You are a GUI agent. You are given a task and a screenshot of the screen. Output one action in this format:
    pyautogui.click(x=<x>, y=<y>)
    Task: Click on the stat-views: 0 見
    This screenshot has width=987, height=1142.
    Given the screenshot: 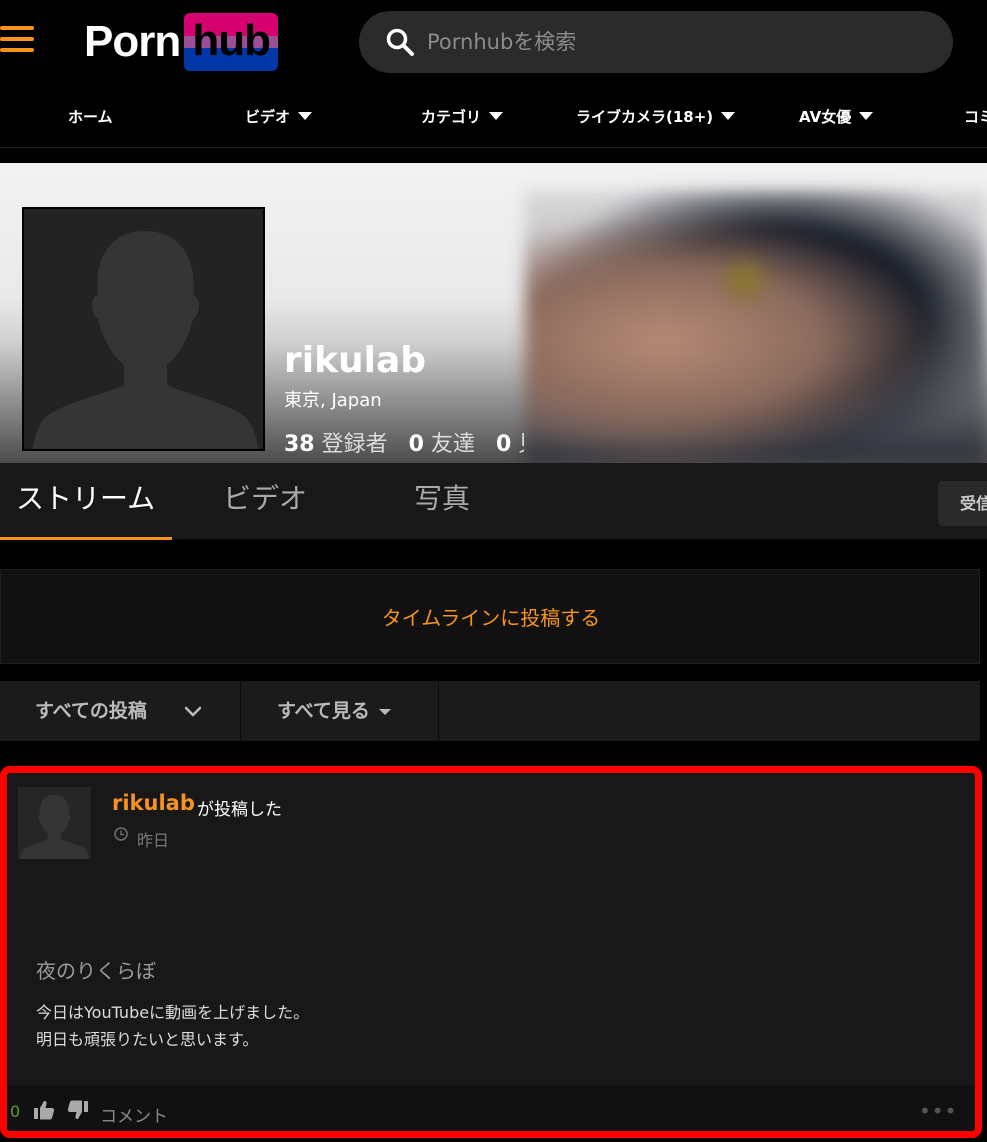 What is the action you would take?
    pyautogui.click(x=510, y=444)
    